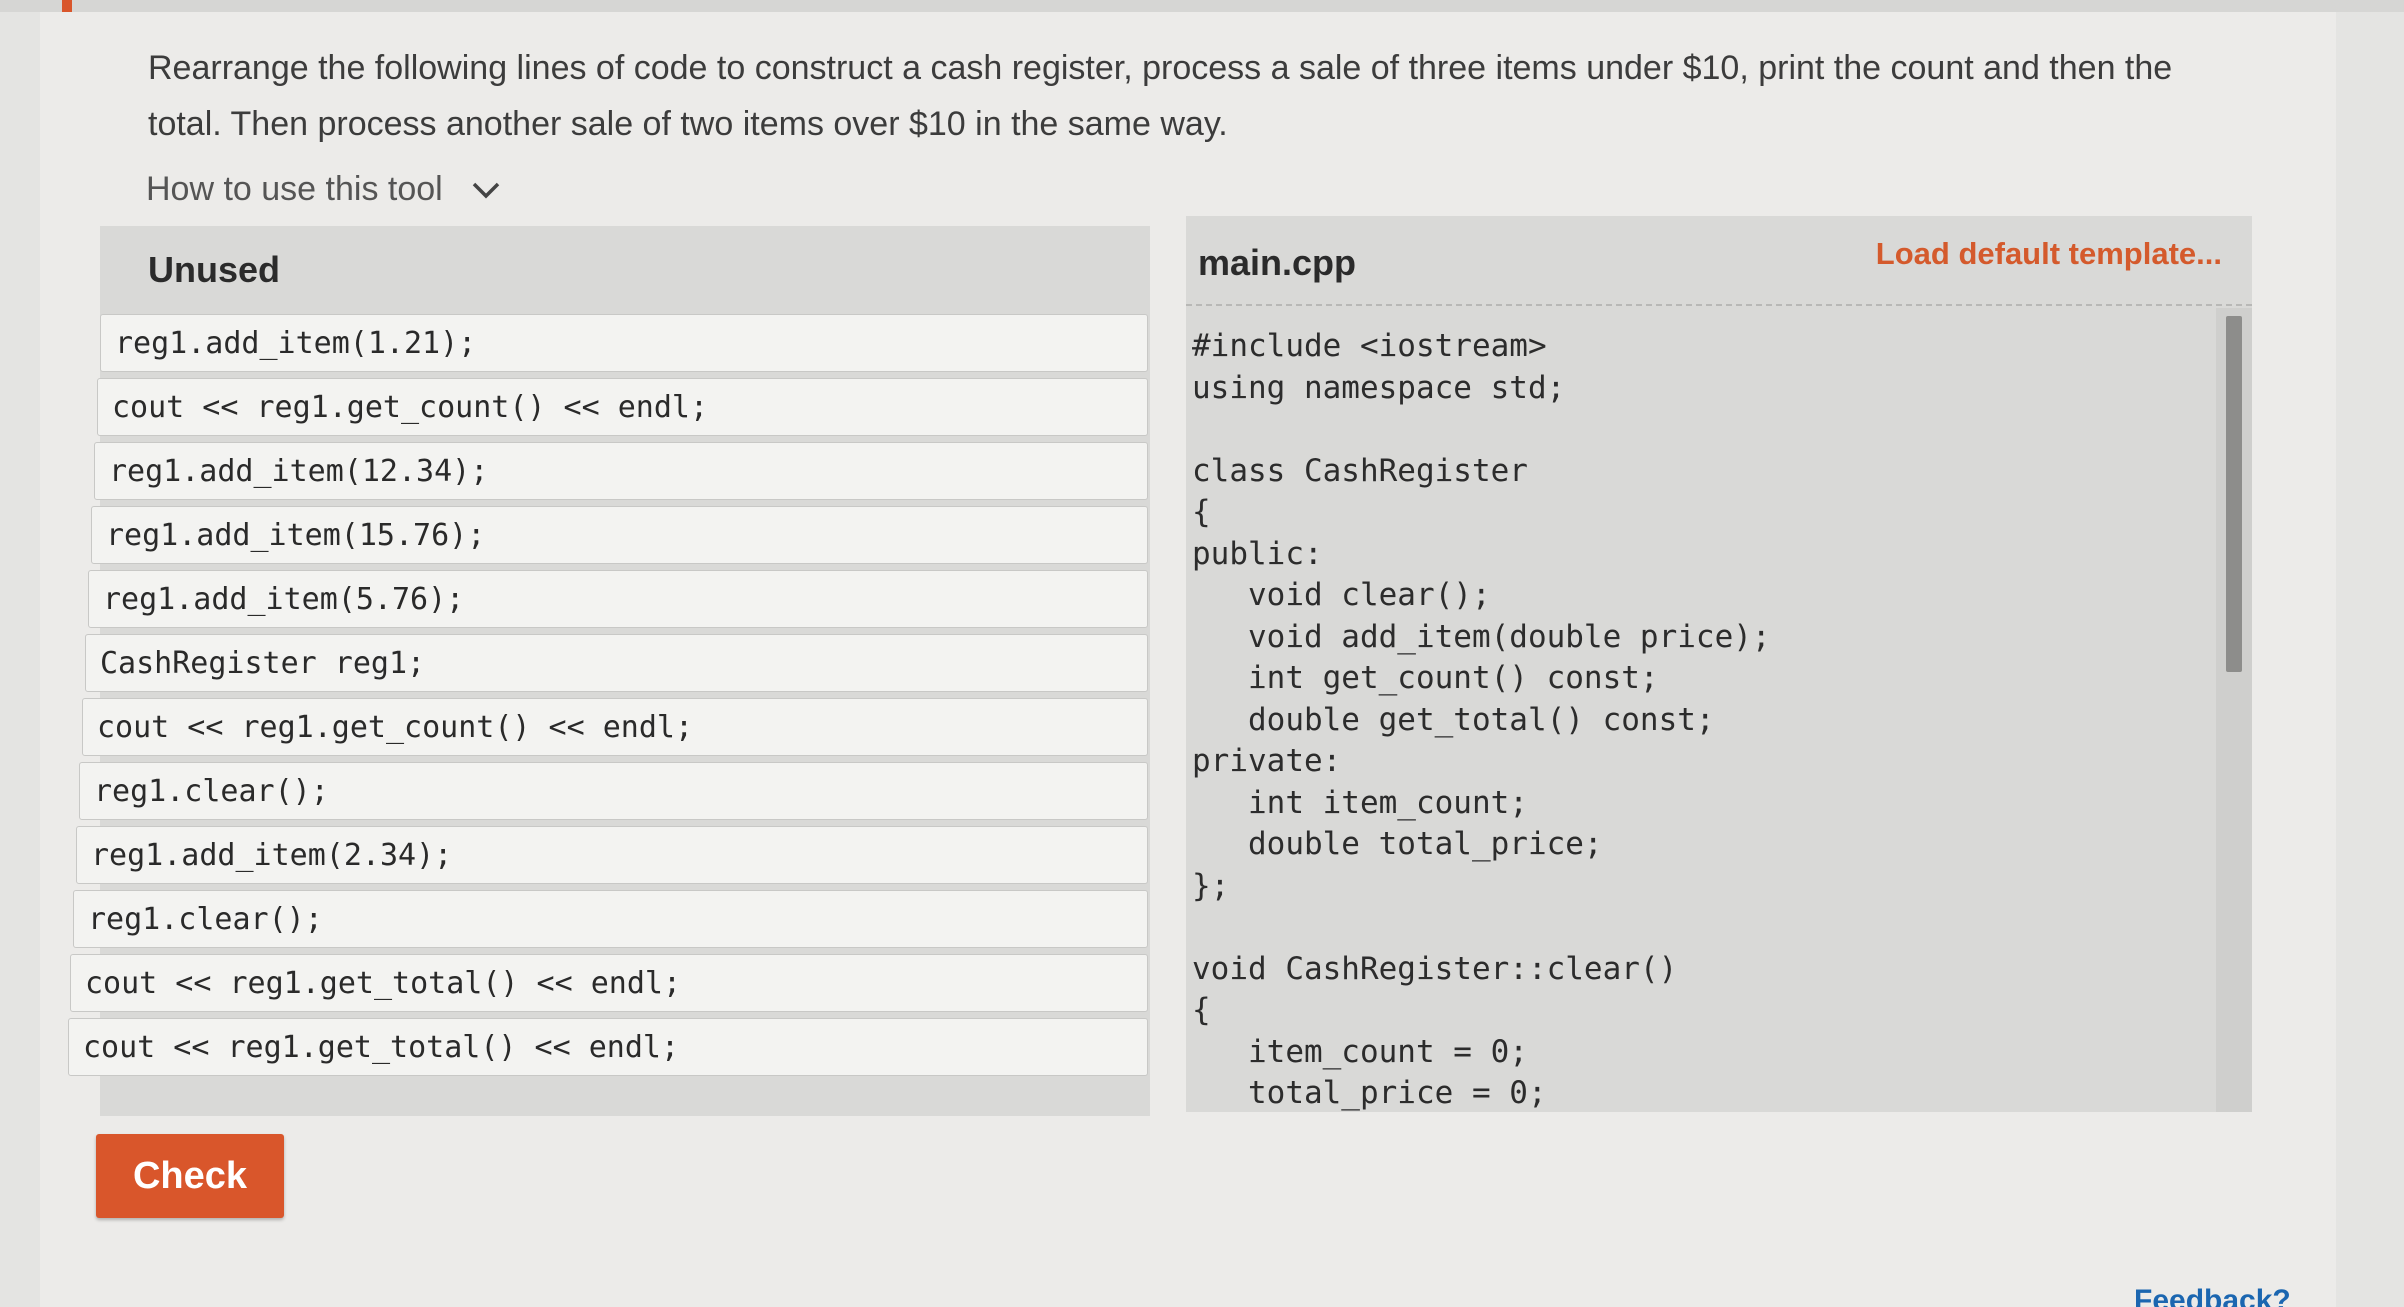 Image resolution: width=2404 pixels, height=1307 pixels. I want to click on code-line: void add_item(double price);, so click(1481, 636).